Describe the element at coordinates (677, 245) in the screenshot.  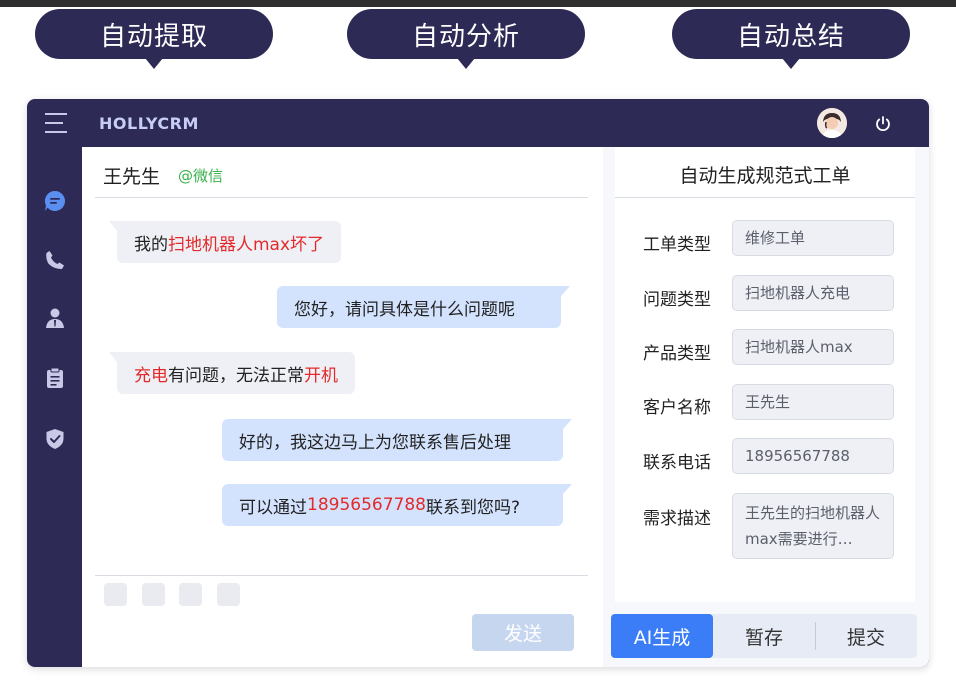
I see `field-label-ticket-type: 工单类型` at that location.